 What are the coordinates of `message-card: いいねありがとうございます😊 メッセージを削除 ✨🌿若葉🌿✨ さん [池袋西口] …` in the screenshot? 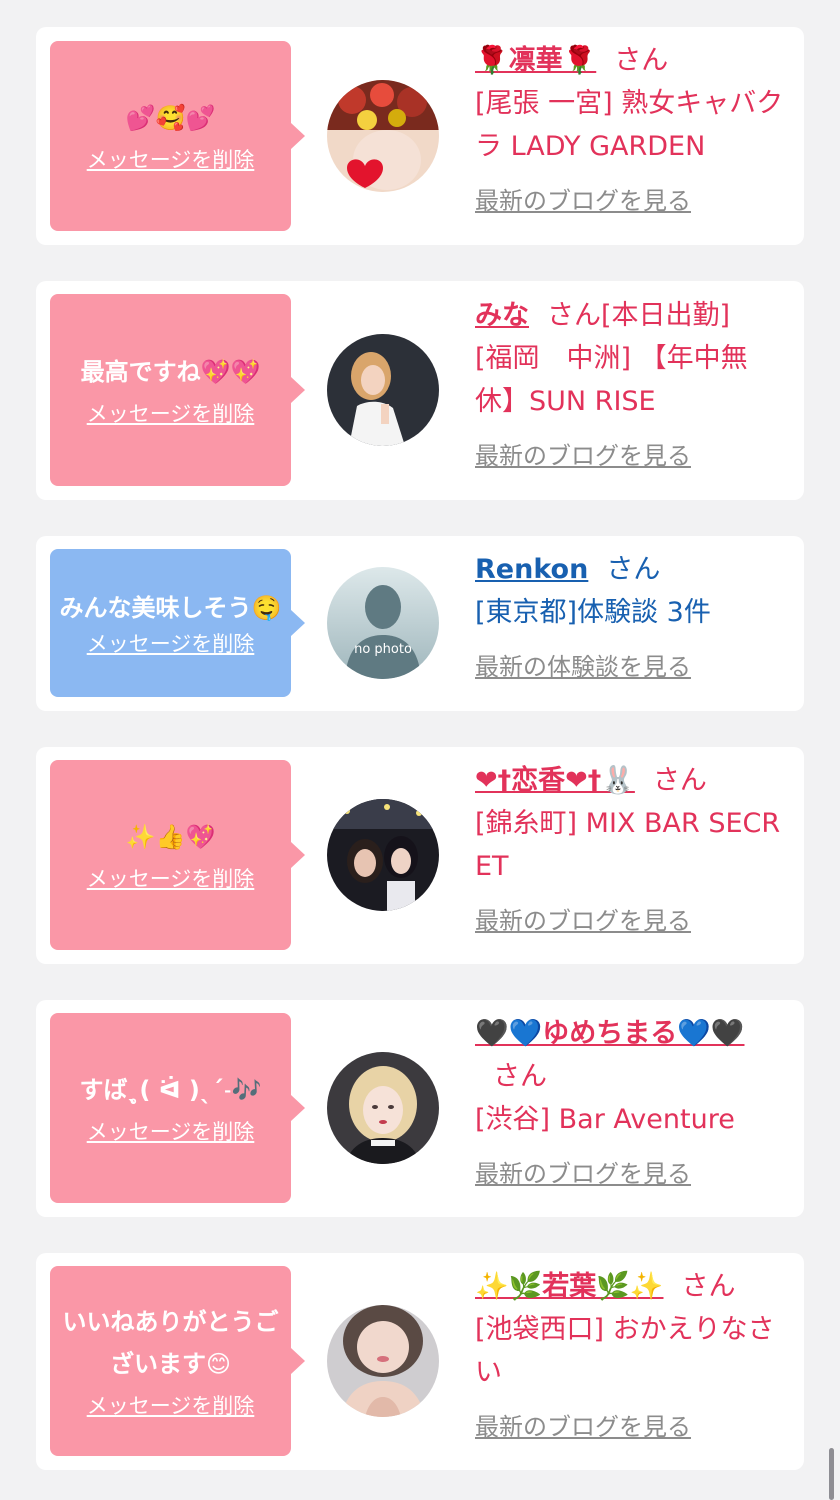 It's located at (420, 1361).